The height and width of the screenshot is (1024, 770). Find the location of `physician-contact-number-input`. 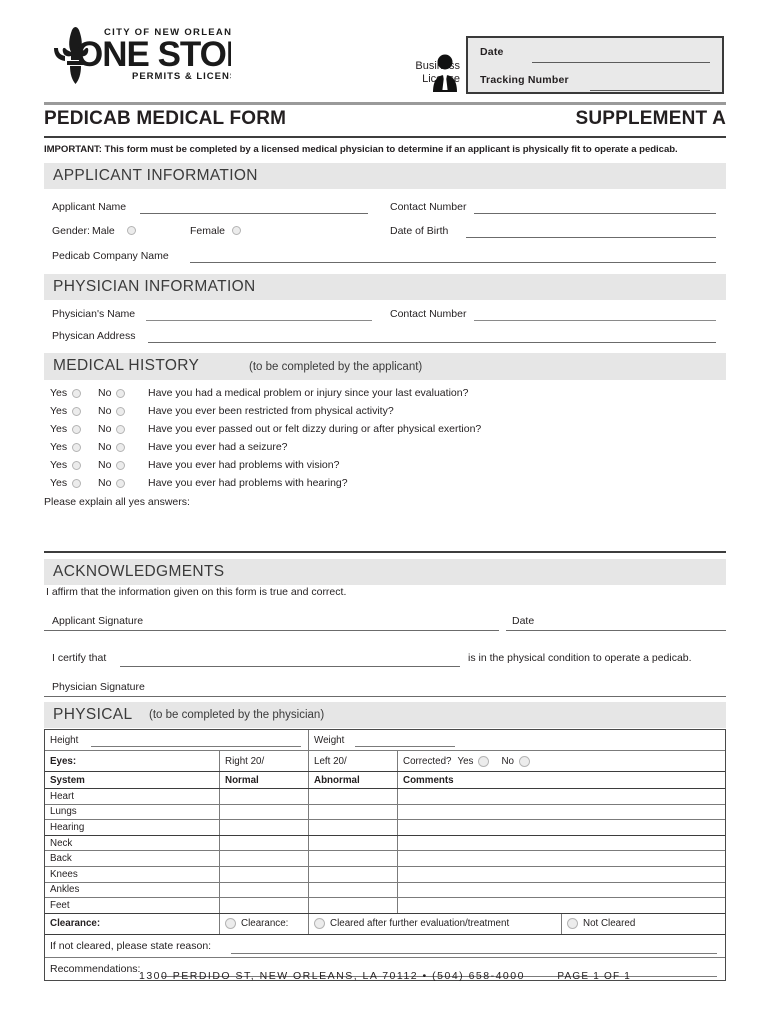

physician-contact-number-input is located at coordinates (595, 320).